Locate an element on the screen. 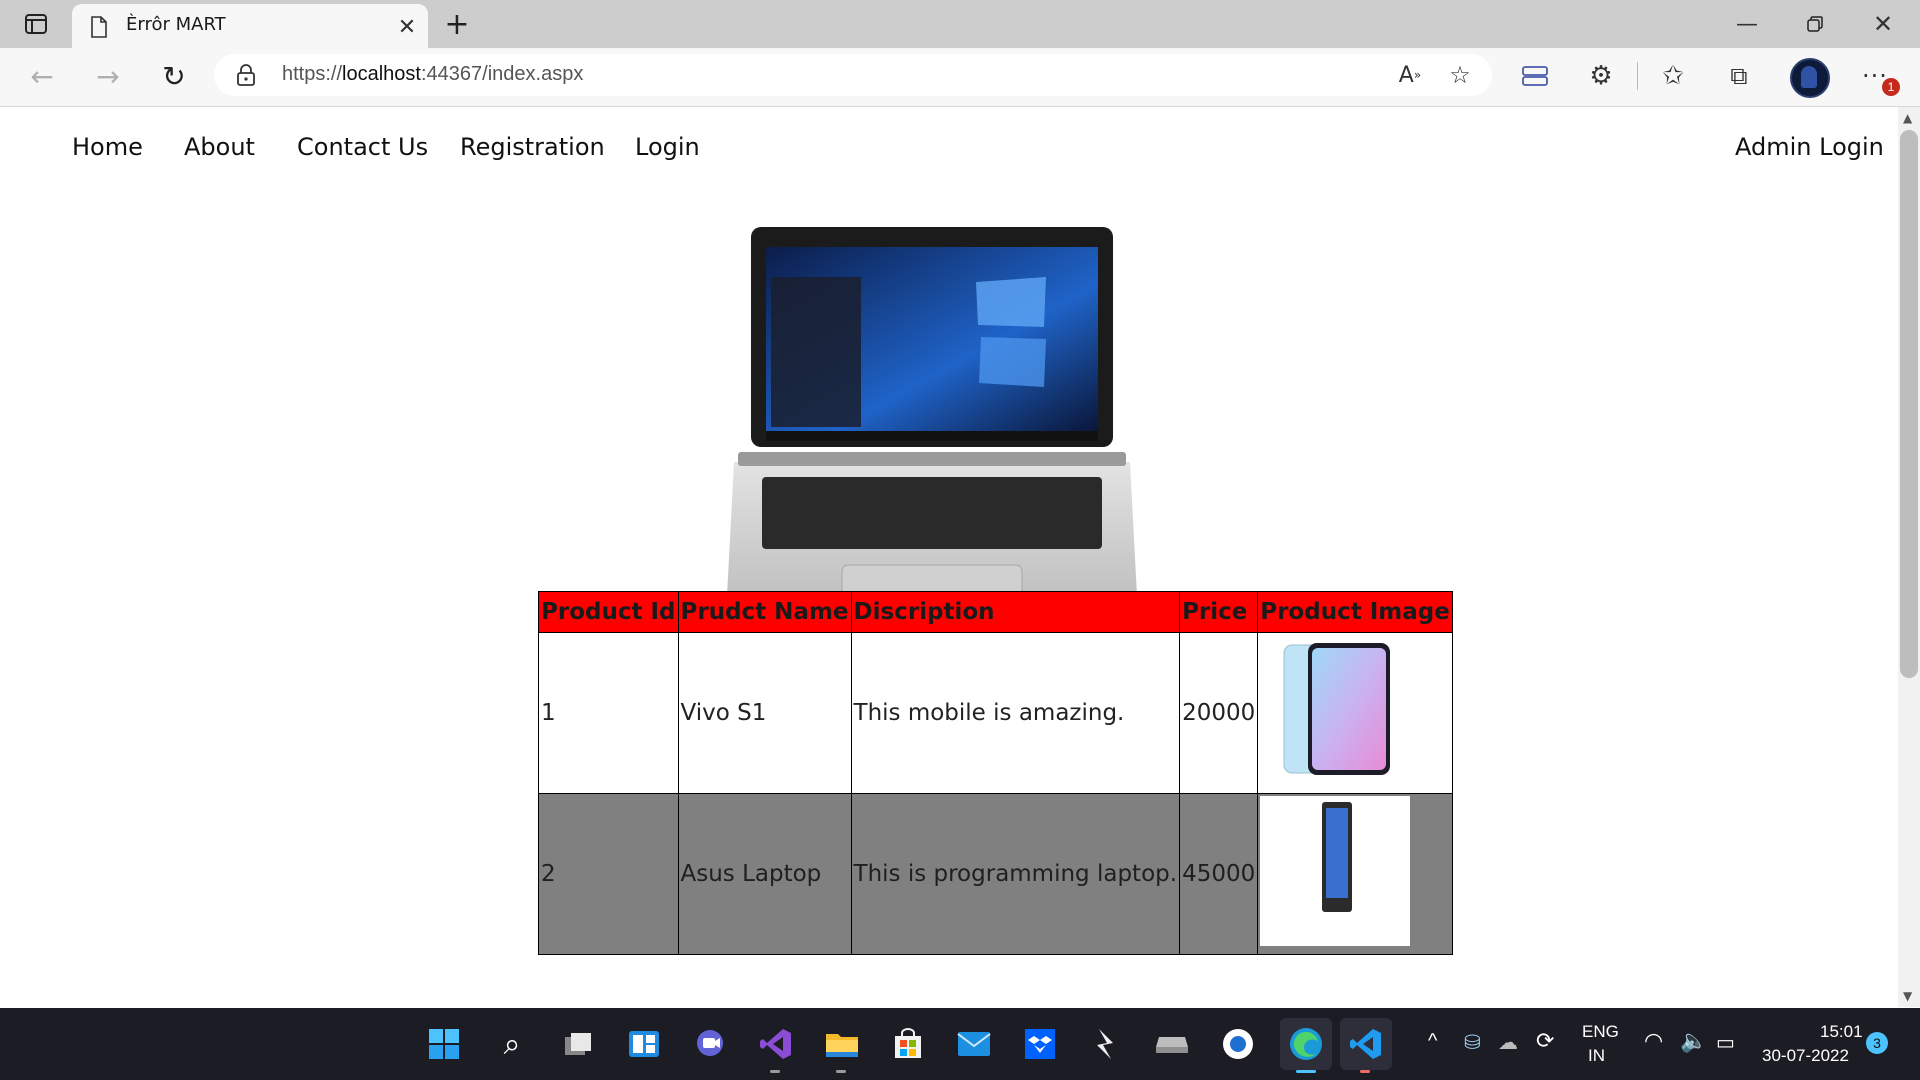  terminal-app-icon is located at coordinates (1106, 1044).